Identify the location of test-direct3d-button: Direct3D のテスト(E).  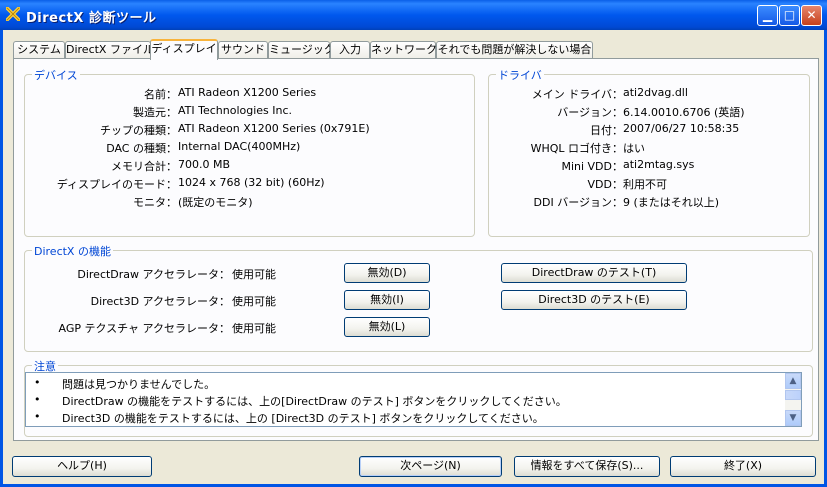
(594, 300).